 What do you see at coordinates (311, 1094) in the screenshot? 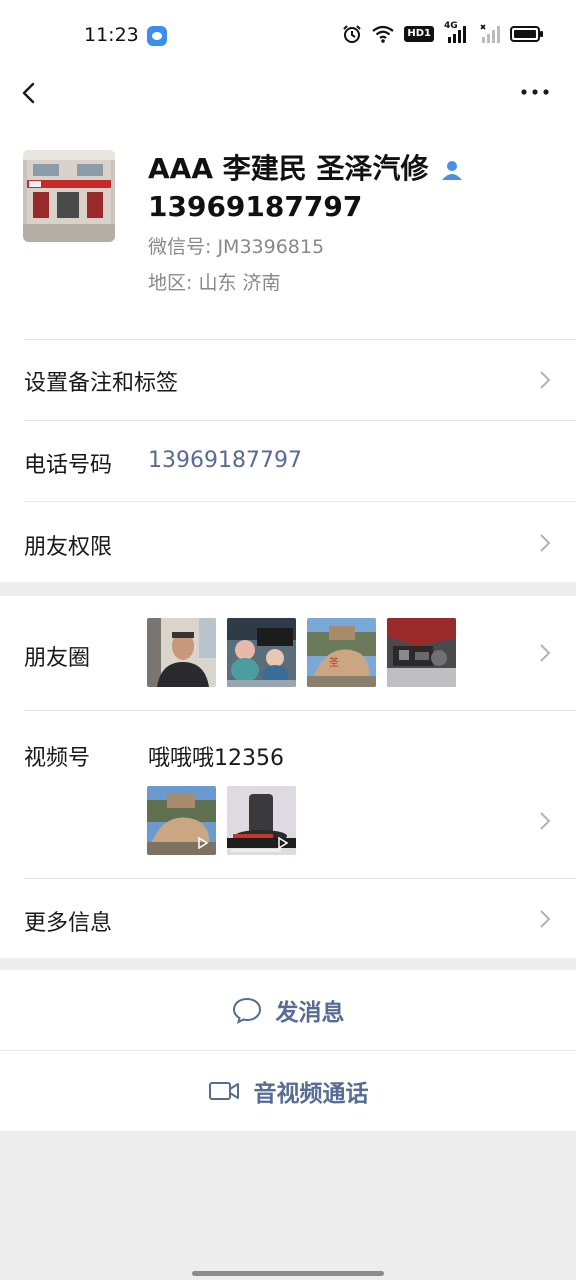
I see `video-call-label: 音视频通话` at bounding box center [311, 1094].